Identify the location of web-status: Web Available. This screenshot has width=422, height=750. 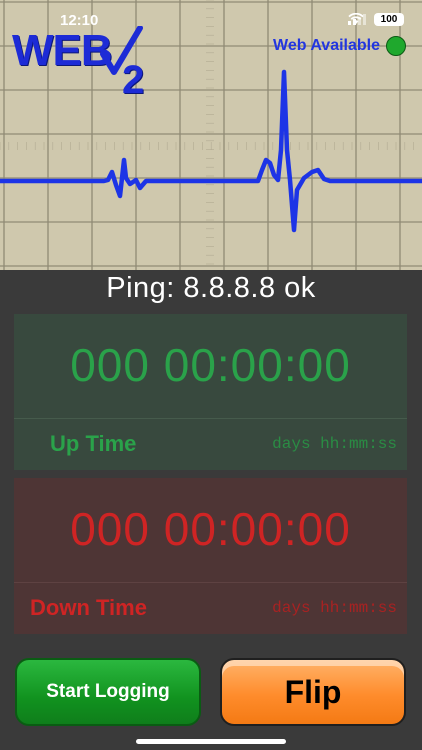
(339, 46).